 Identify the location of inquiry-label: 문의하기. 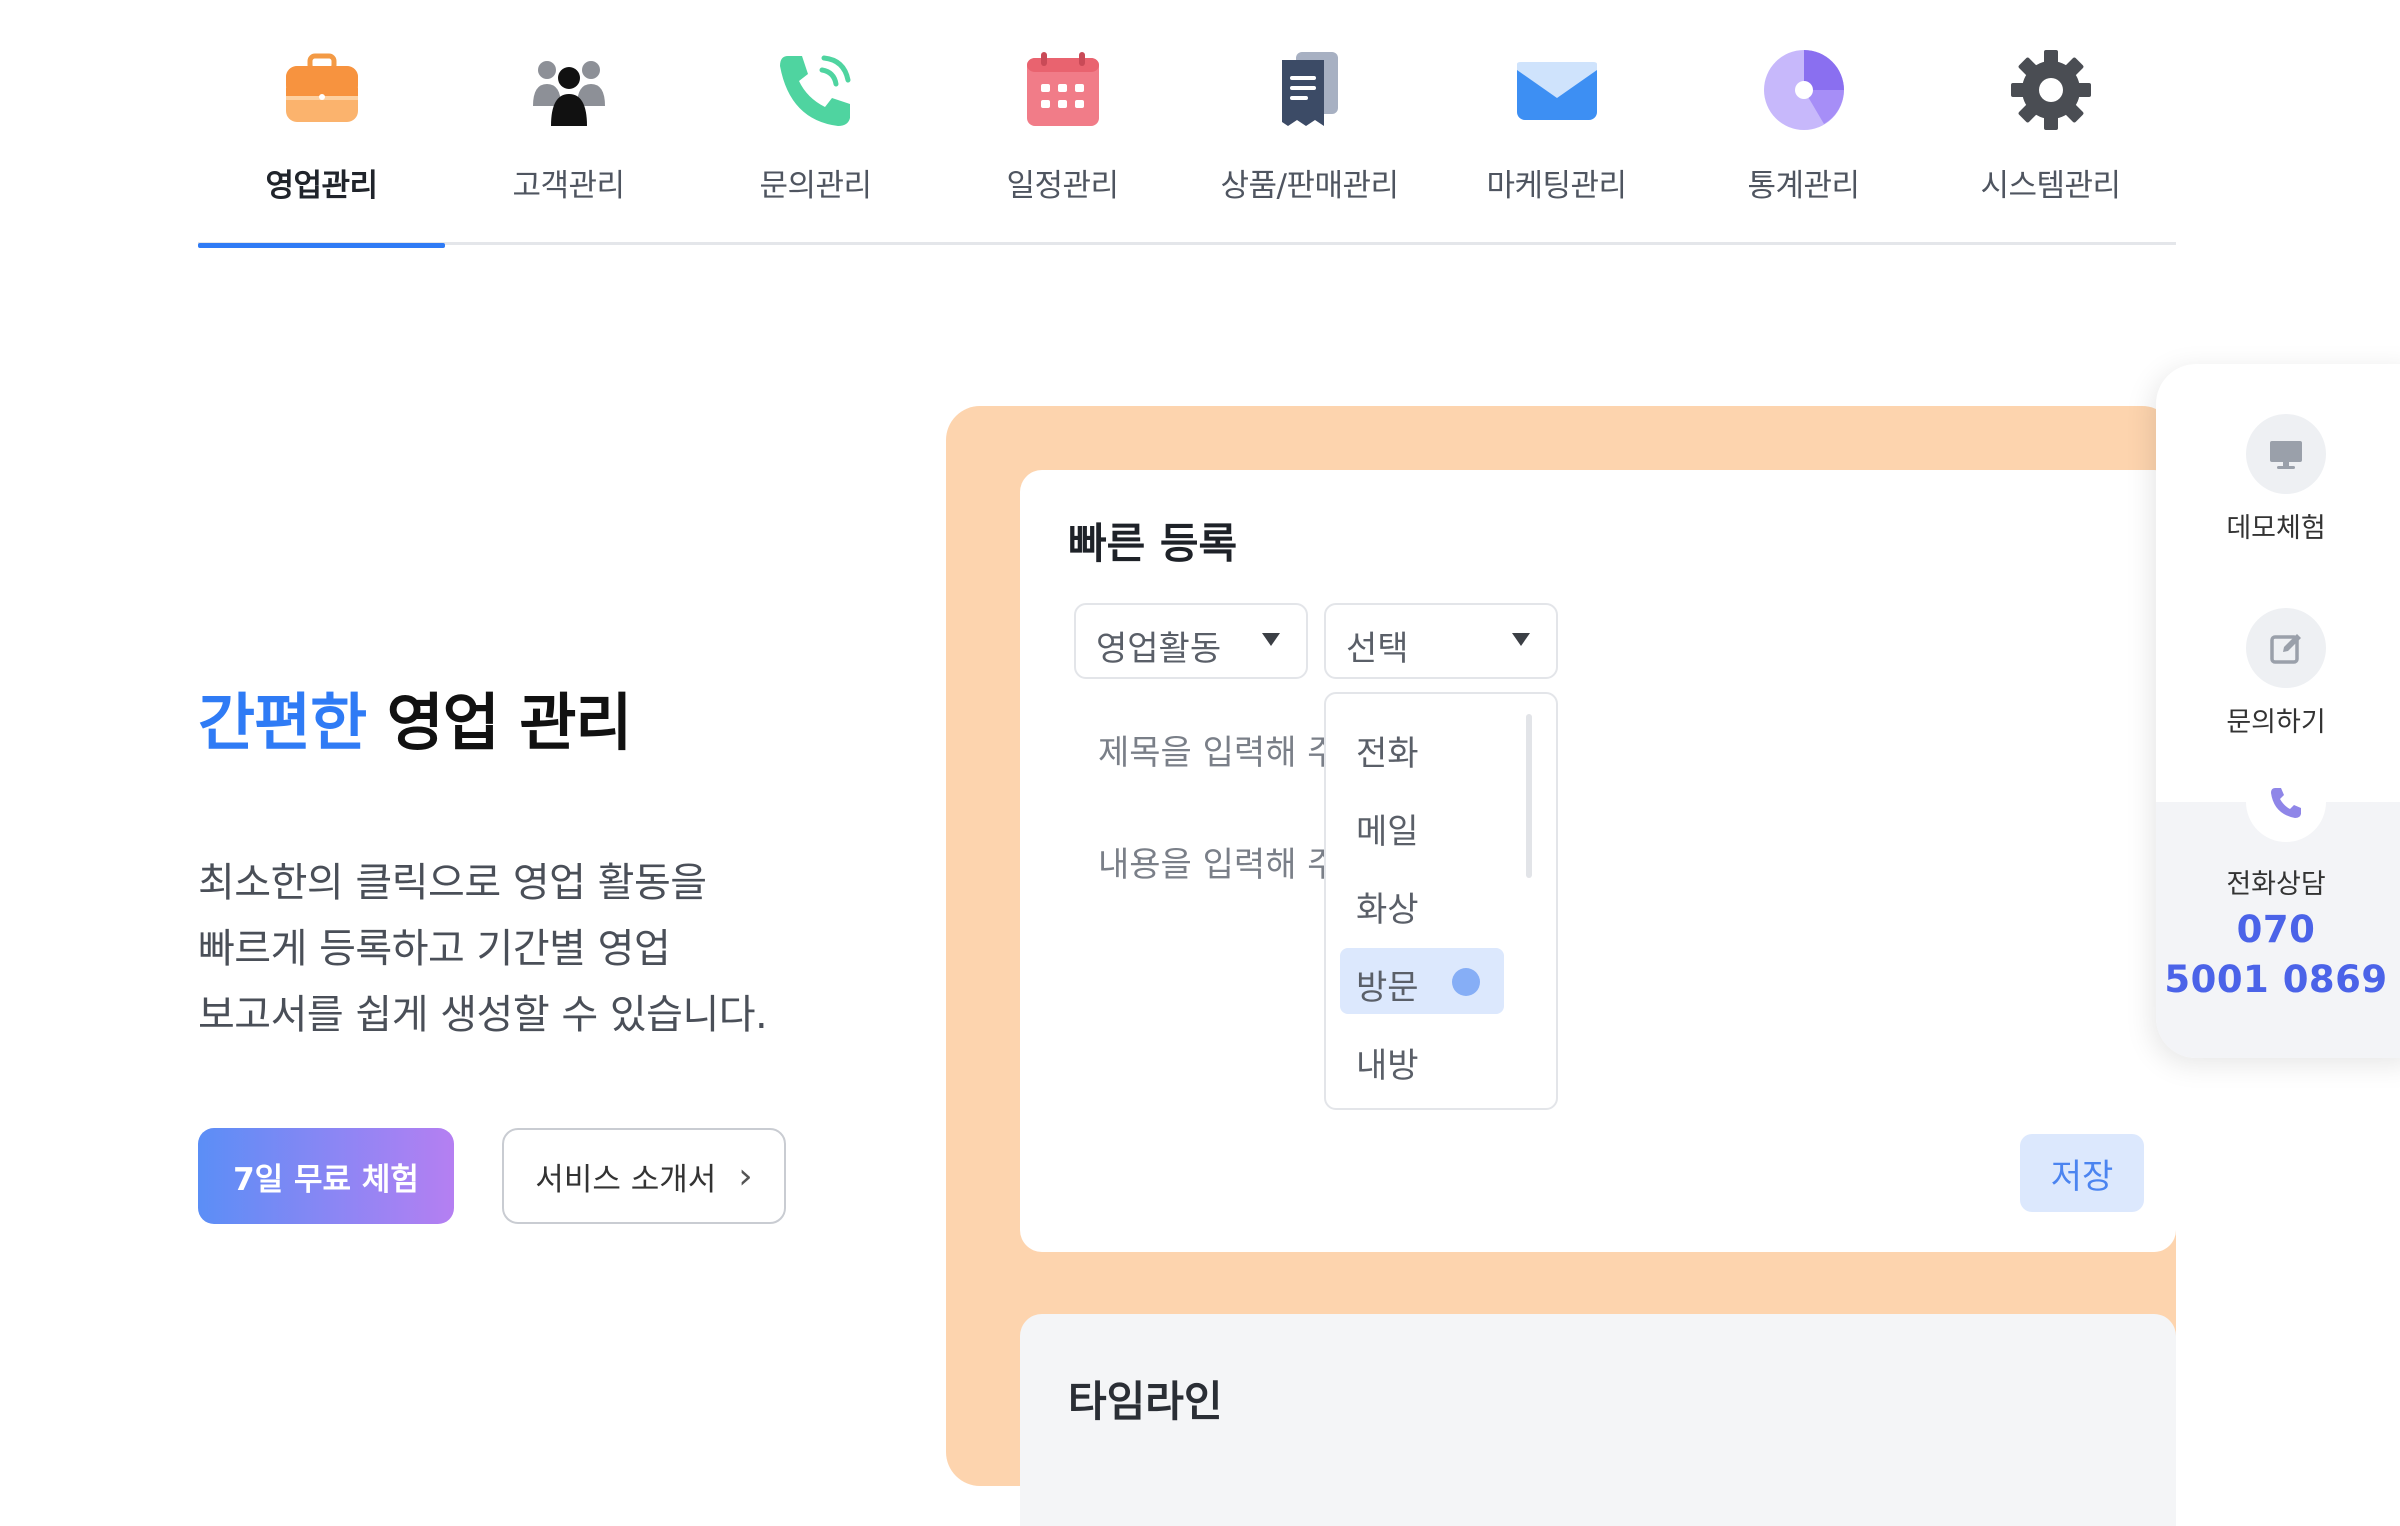
(2276, 719).